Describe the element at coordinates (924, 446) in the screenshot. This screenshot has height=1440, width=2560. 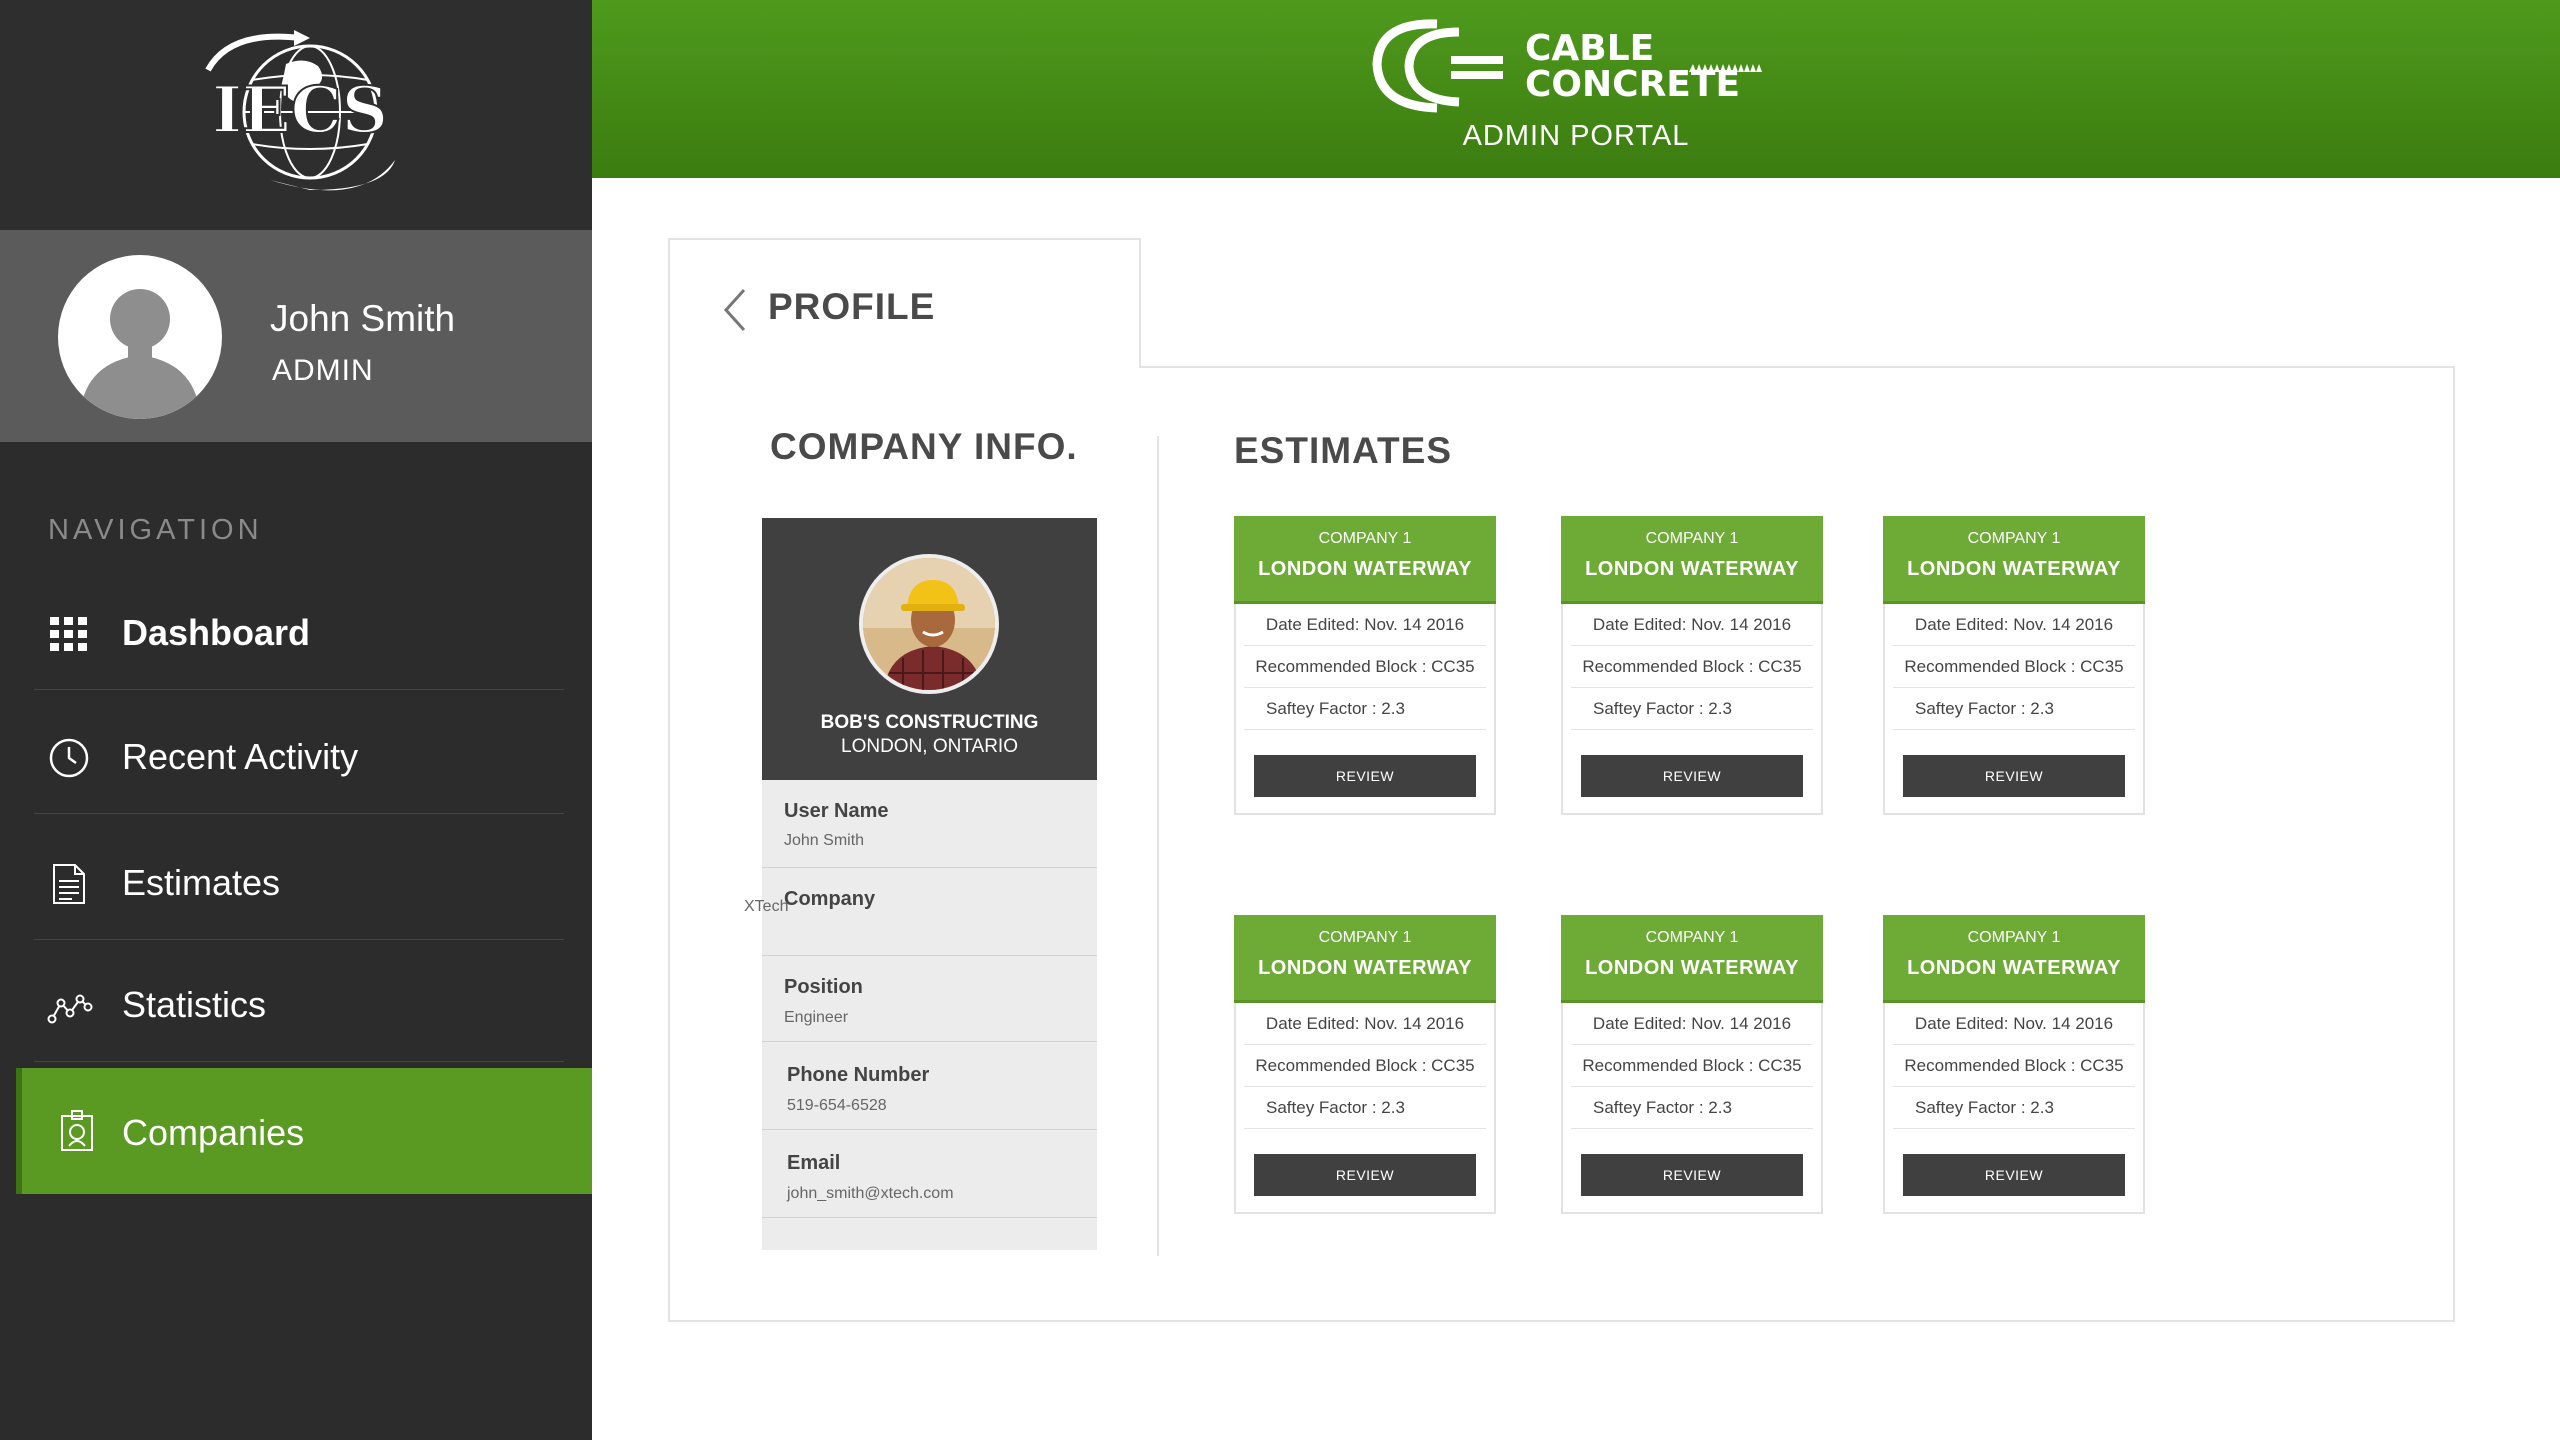
I see `company-info-heading: COMPANY INFO.` at that location.